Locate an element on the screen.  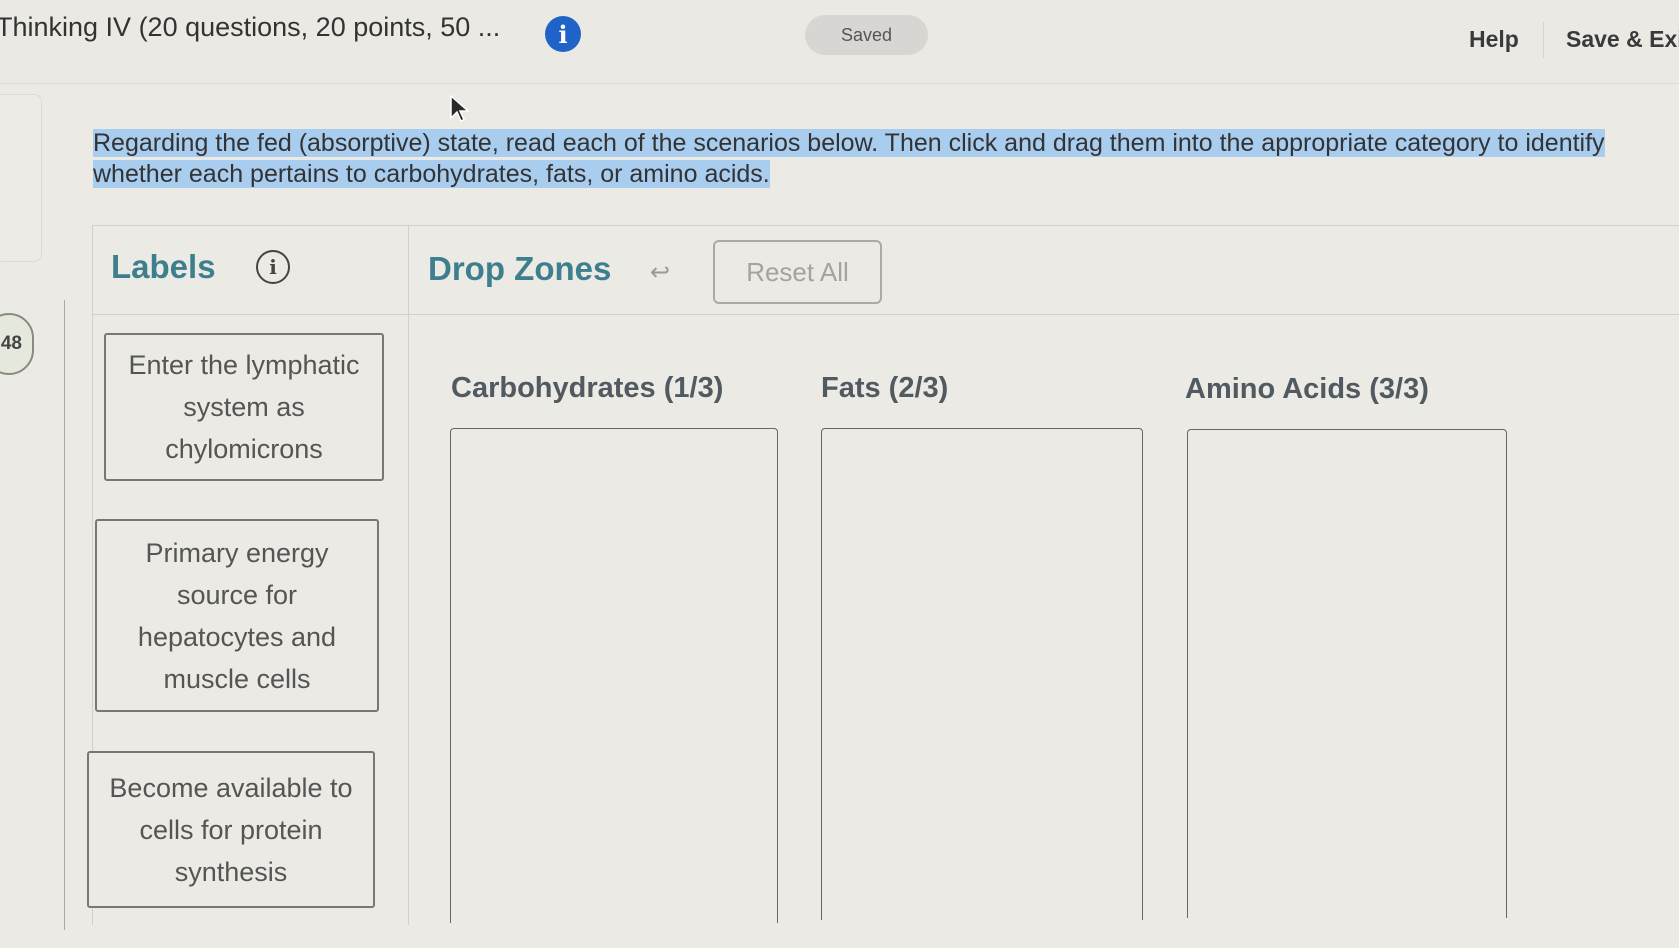
labels-heading: Labels is located at coordinates (163, 266).